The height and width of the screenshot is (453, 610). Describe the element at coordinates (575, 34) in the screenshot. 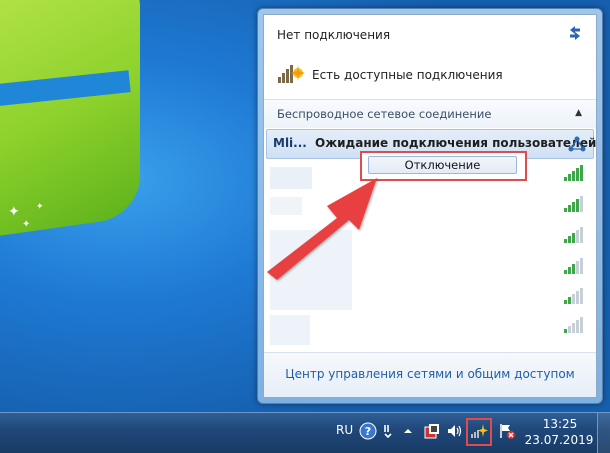

I see `refresh-icon` at that location.